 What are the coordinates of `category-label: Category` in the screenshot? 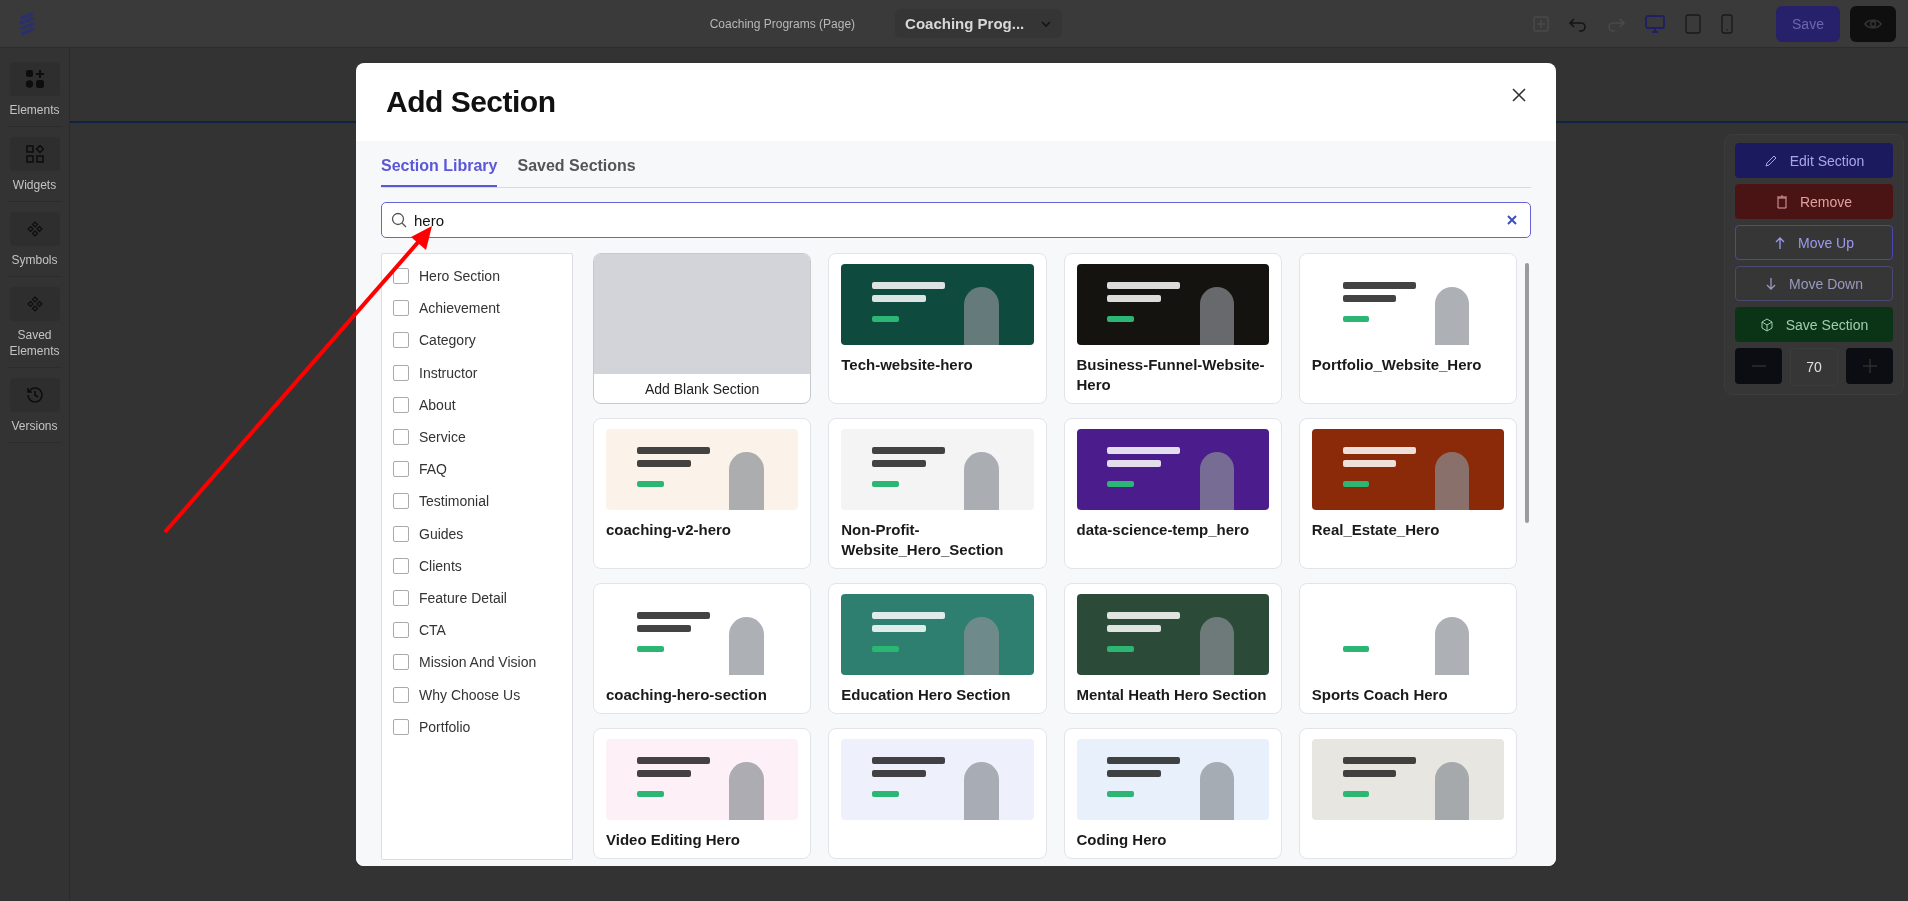 It's located at (447, 340).